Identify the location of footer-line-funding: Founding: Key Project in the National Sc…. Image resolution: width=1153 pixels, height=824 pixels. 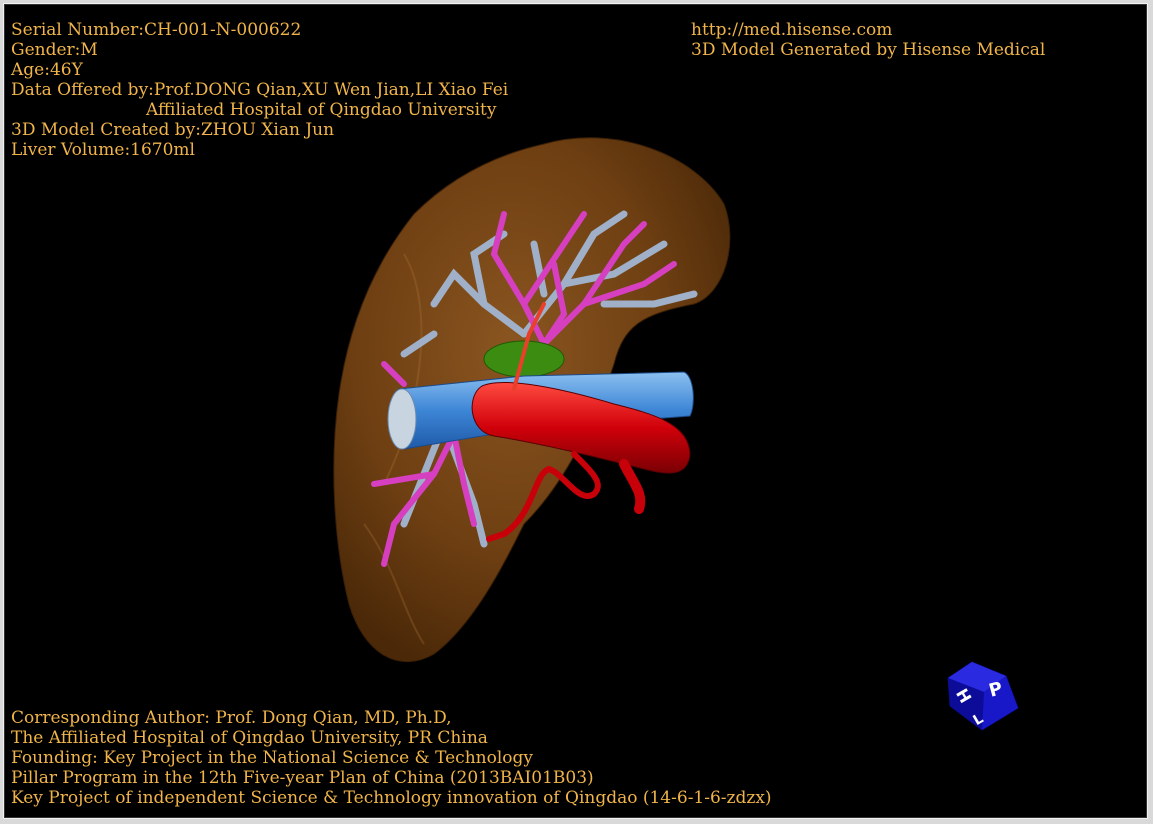
(272, 758).